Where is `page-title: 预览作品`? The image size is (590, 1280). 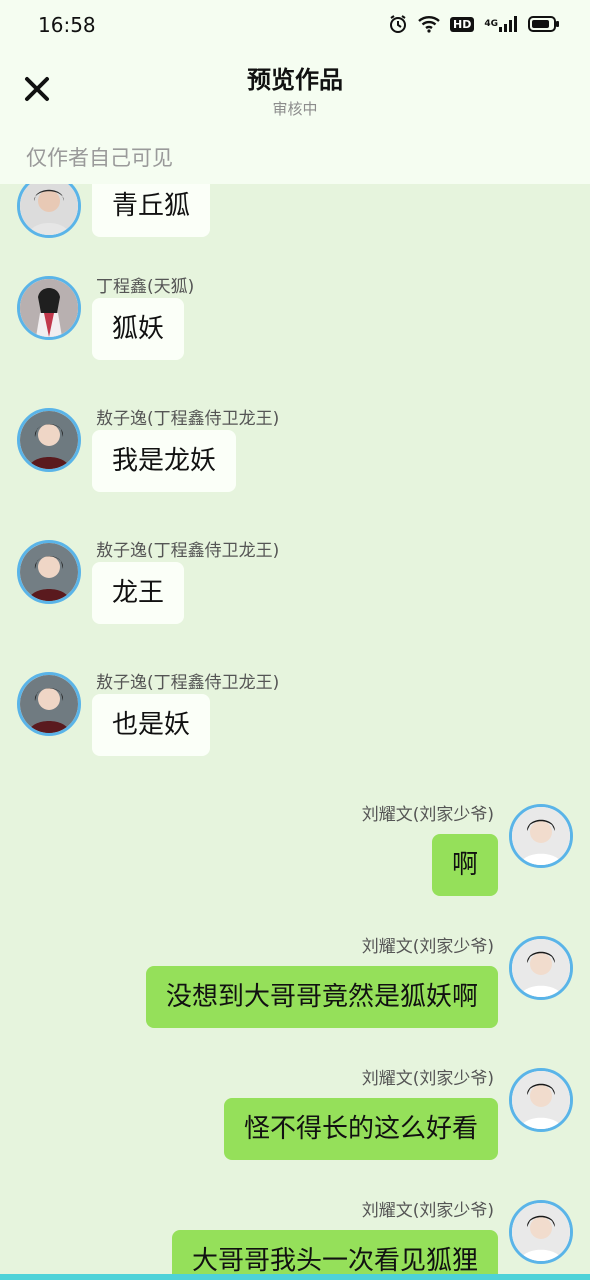 page-title: 预览作品 is located at coordinates (295, 80).